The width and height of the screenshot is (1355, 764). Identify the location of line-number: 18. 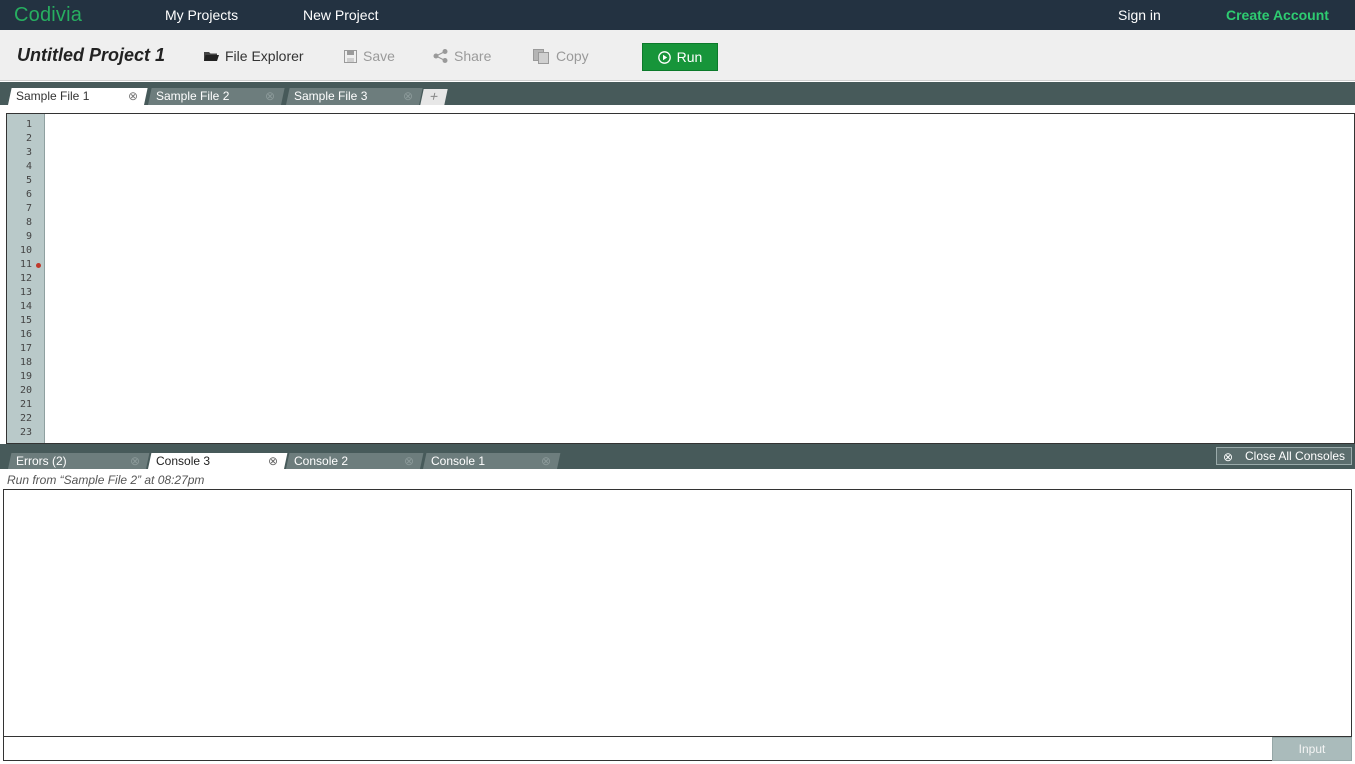
(25, 362).